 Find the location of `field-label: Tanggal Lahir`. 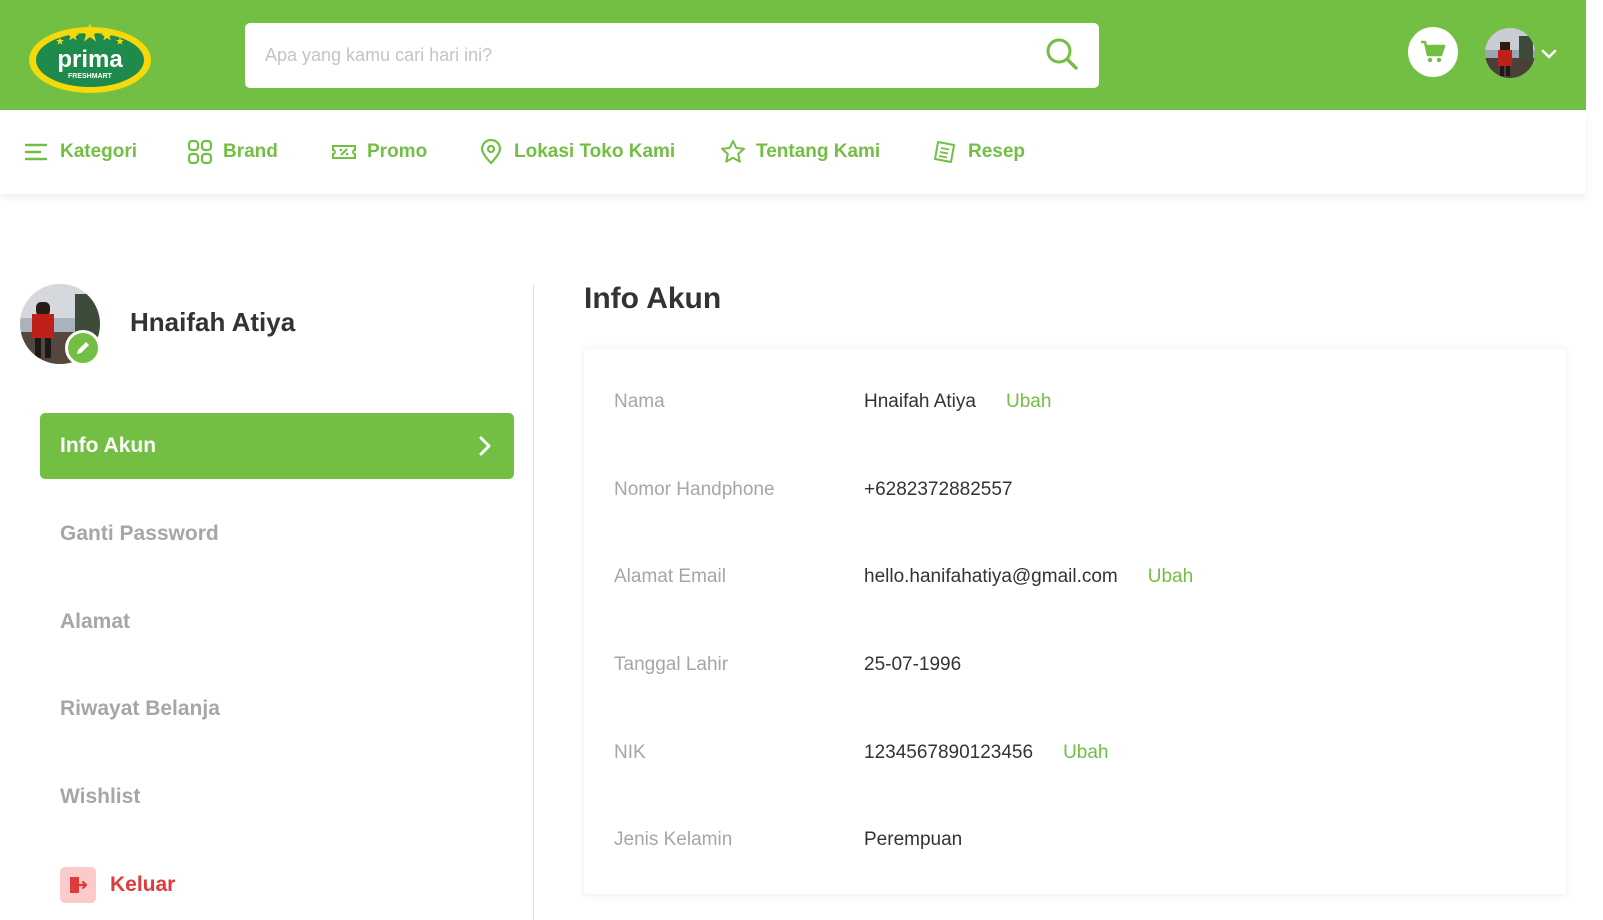

field-label: Tanggal Lahir is located at coordinates (671, 664).